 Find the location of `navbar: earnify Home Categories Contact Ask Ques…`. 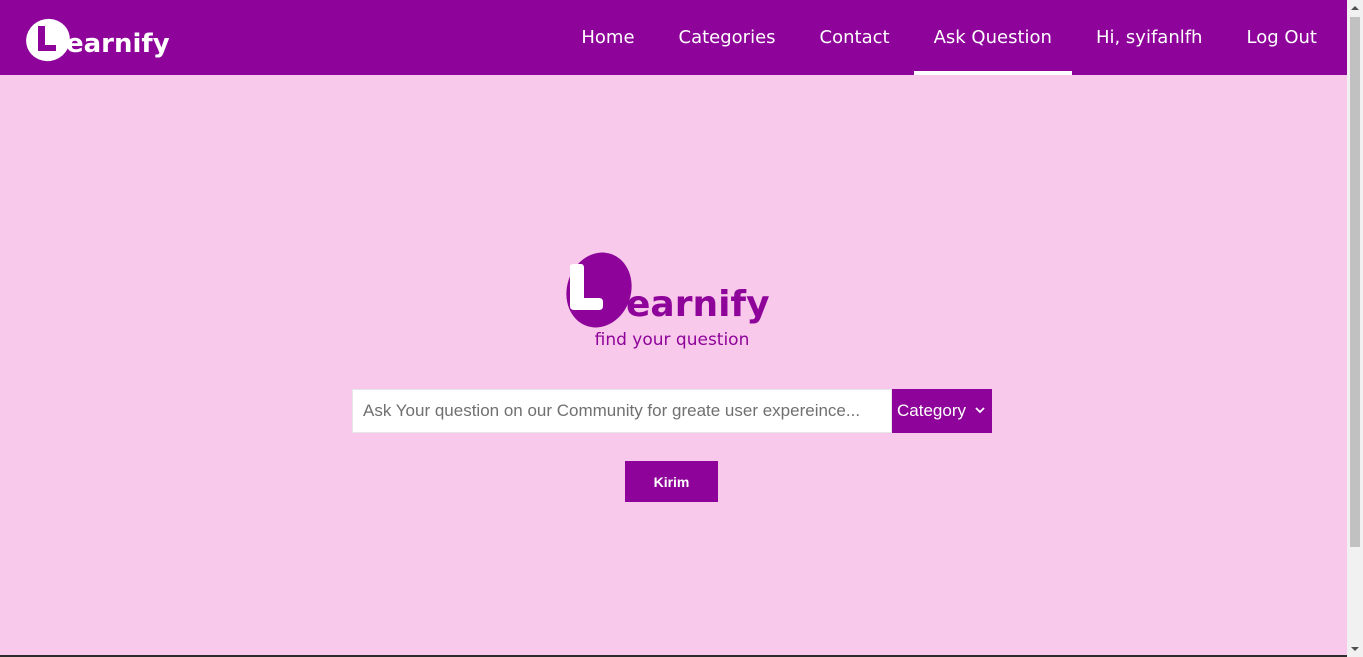

navbar: earnify Home Categories Contact Ask Ques… is located at coordinates (673, 37).